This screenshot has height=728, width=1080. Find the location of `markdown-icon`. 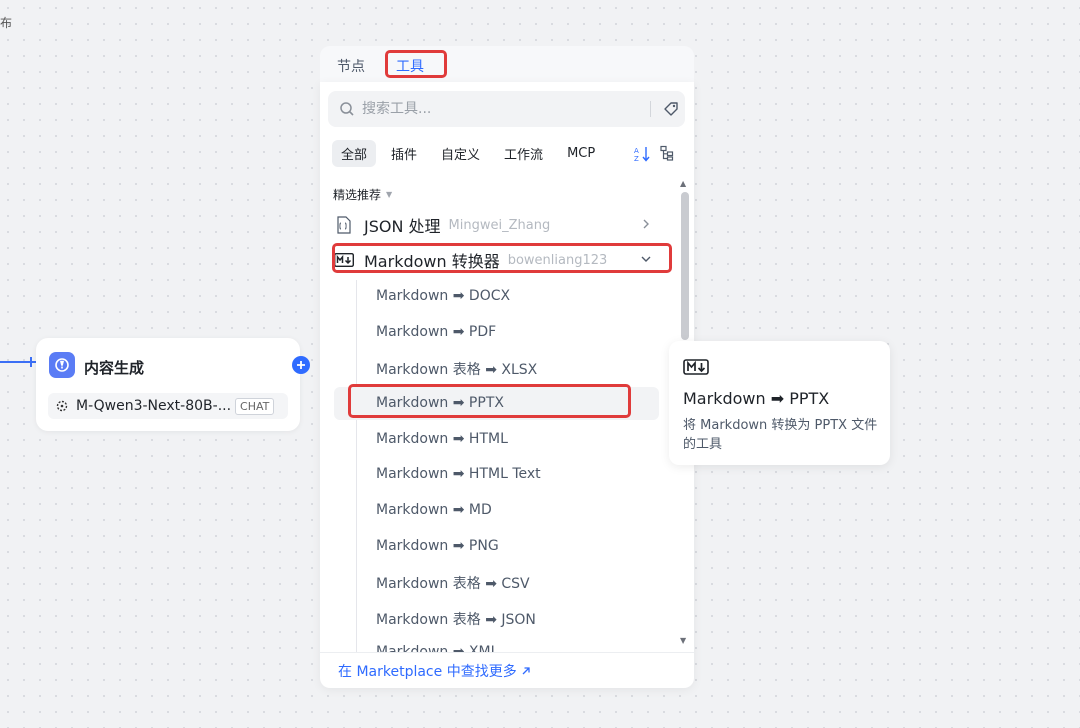

markdown-icon is located at coordinates (696, 367).